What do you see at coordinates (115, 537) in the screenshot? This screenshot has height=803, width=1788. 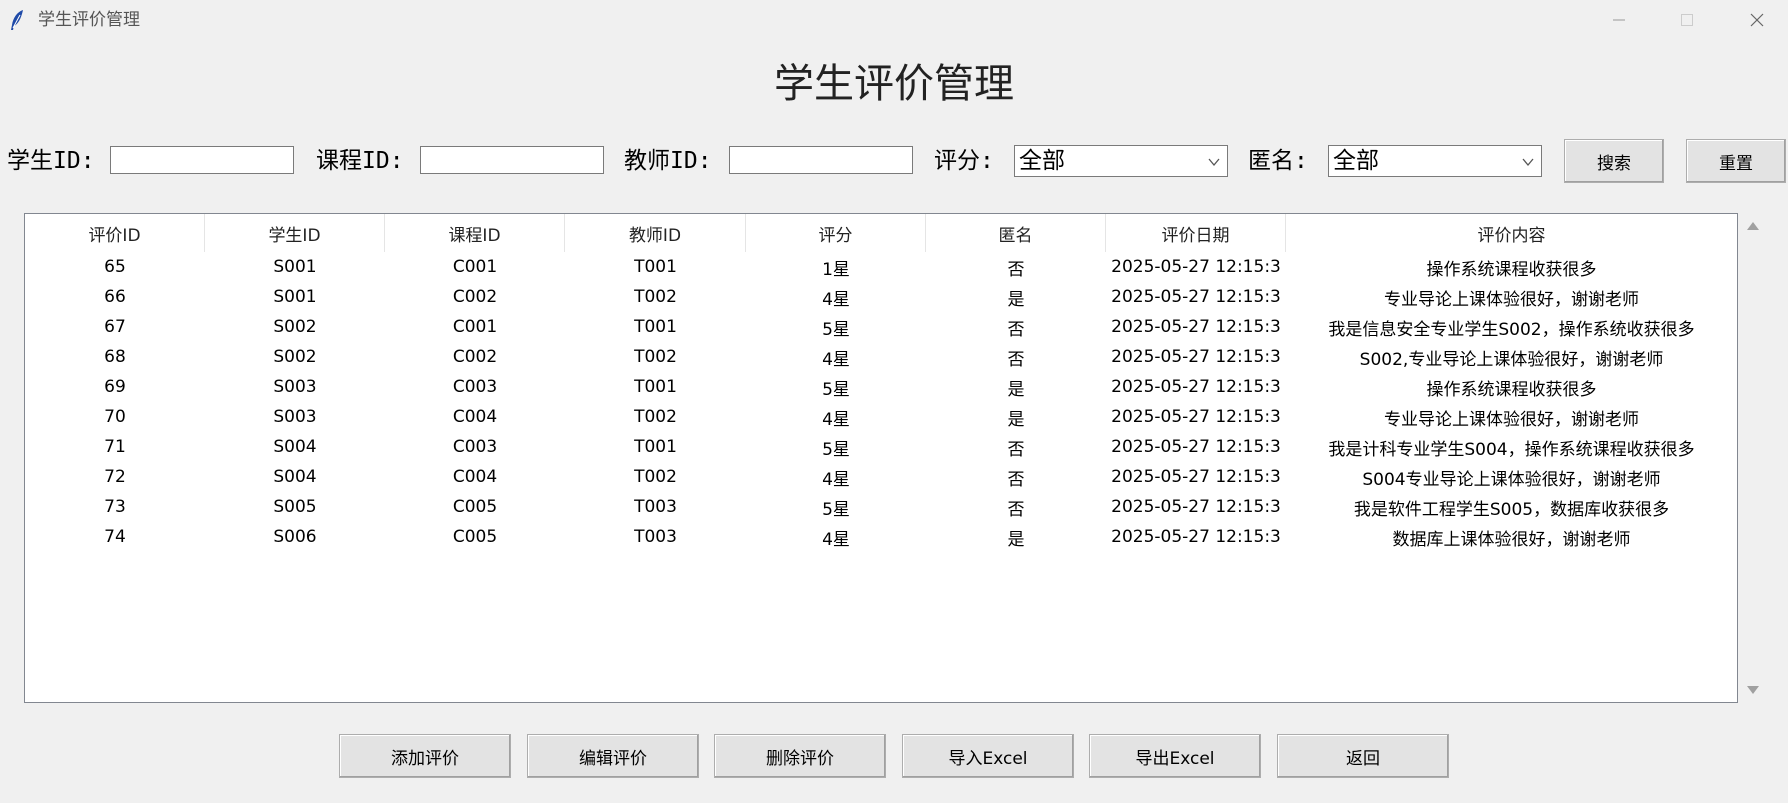 I see `table-cell: 74` at bounding box center [115, 537].